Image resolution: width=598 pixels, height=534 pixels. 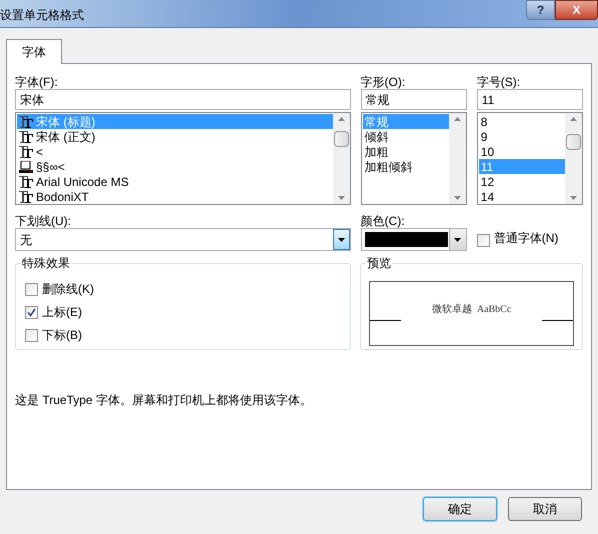 What do you see at coordinates (183, 239) in the screenshot?
I see `underline-dropdown: 无` at bounding box center [183, 239].